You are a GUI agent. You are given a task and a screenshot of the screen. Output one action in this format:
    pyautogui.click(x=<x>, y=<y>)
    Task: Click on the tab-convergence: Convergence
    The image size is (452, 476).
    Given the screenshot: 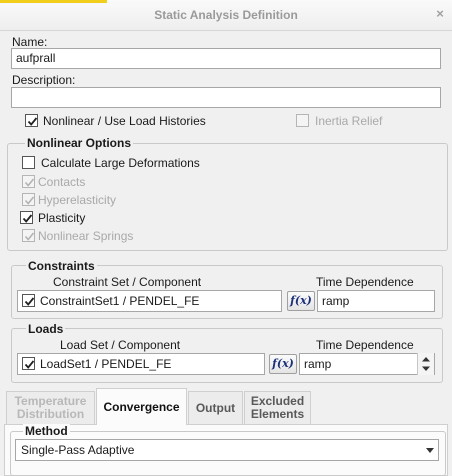 What is the action you would take?
    pyautogui.click(x=141, y=406)
    